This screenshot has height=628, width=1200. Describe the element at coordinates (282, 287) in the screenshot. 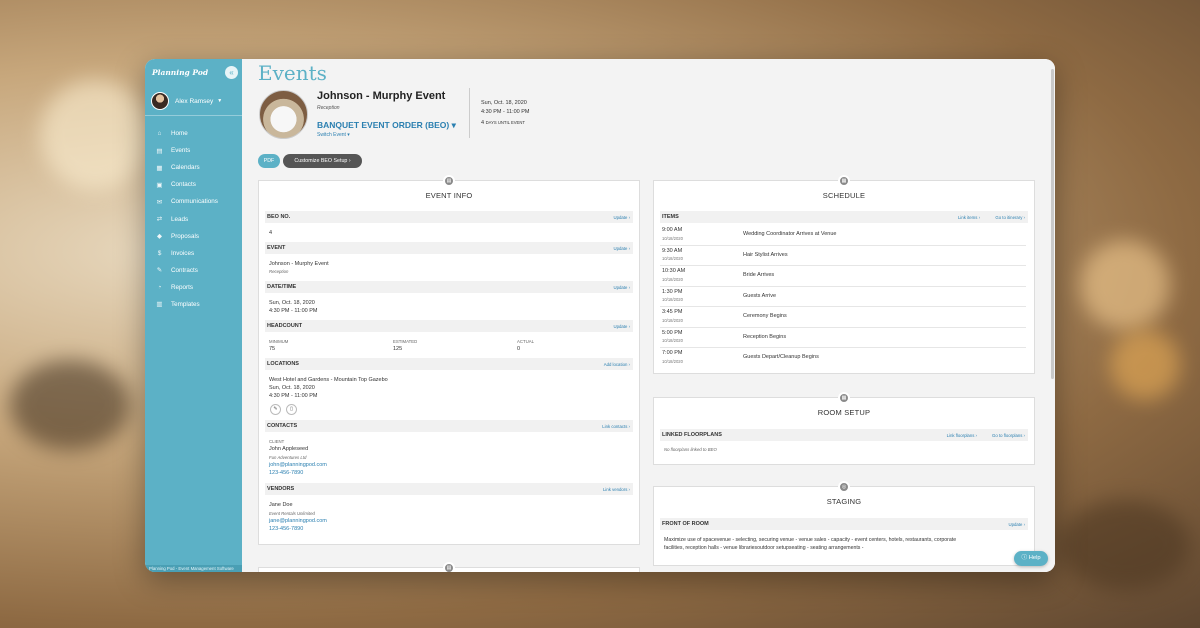

I see `section-label: DATE/TIME` at that location.